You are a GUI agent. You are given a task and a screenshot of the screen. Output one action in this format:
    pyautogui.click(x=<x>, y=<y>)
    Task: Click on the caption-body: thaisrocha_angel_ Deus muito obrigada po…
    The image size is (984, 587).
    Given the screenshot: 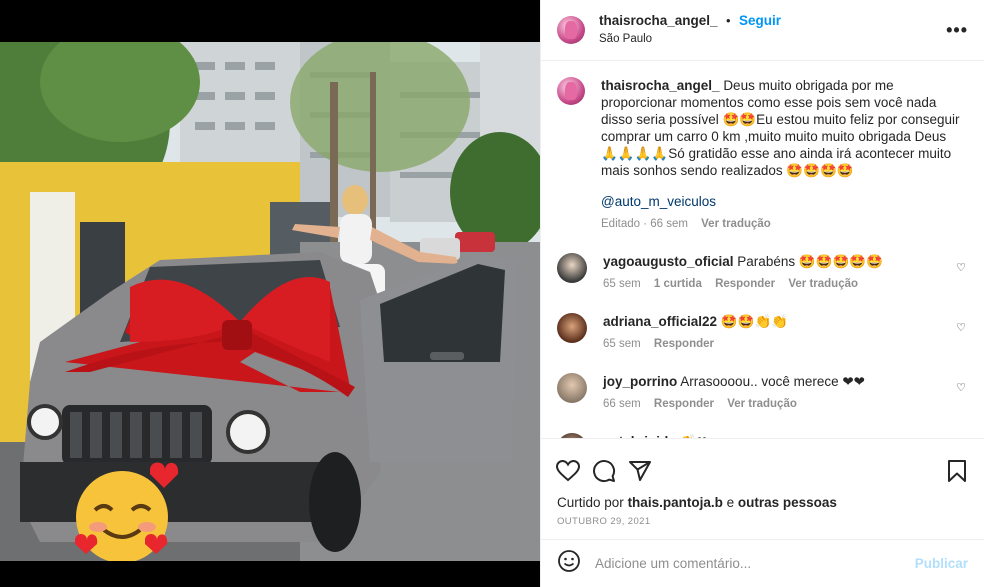 What is the action you would take?
    pyautogui.click(x=782, y=155)
    